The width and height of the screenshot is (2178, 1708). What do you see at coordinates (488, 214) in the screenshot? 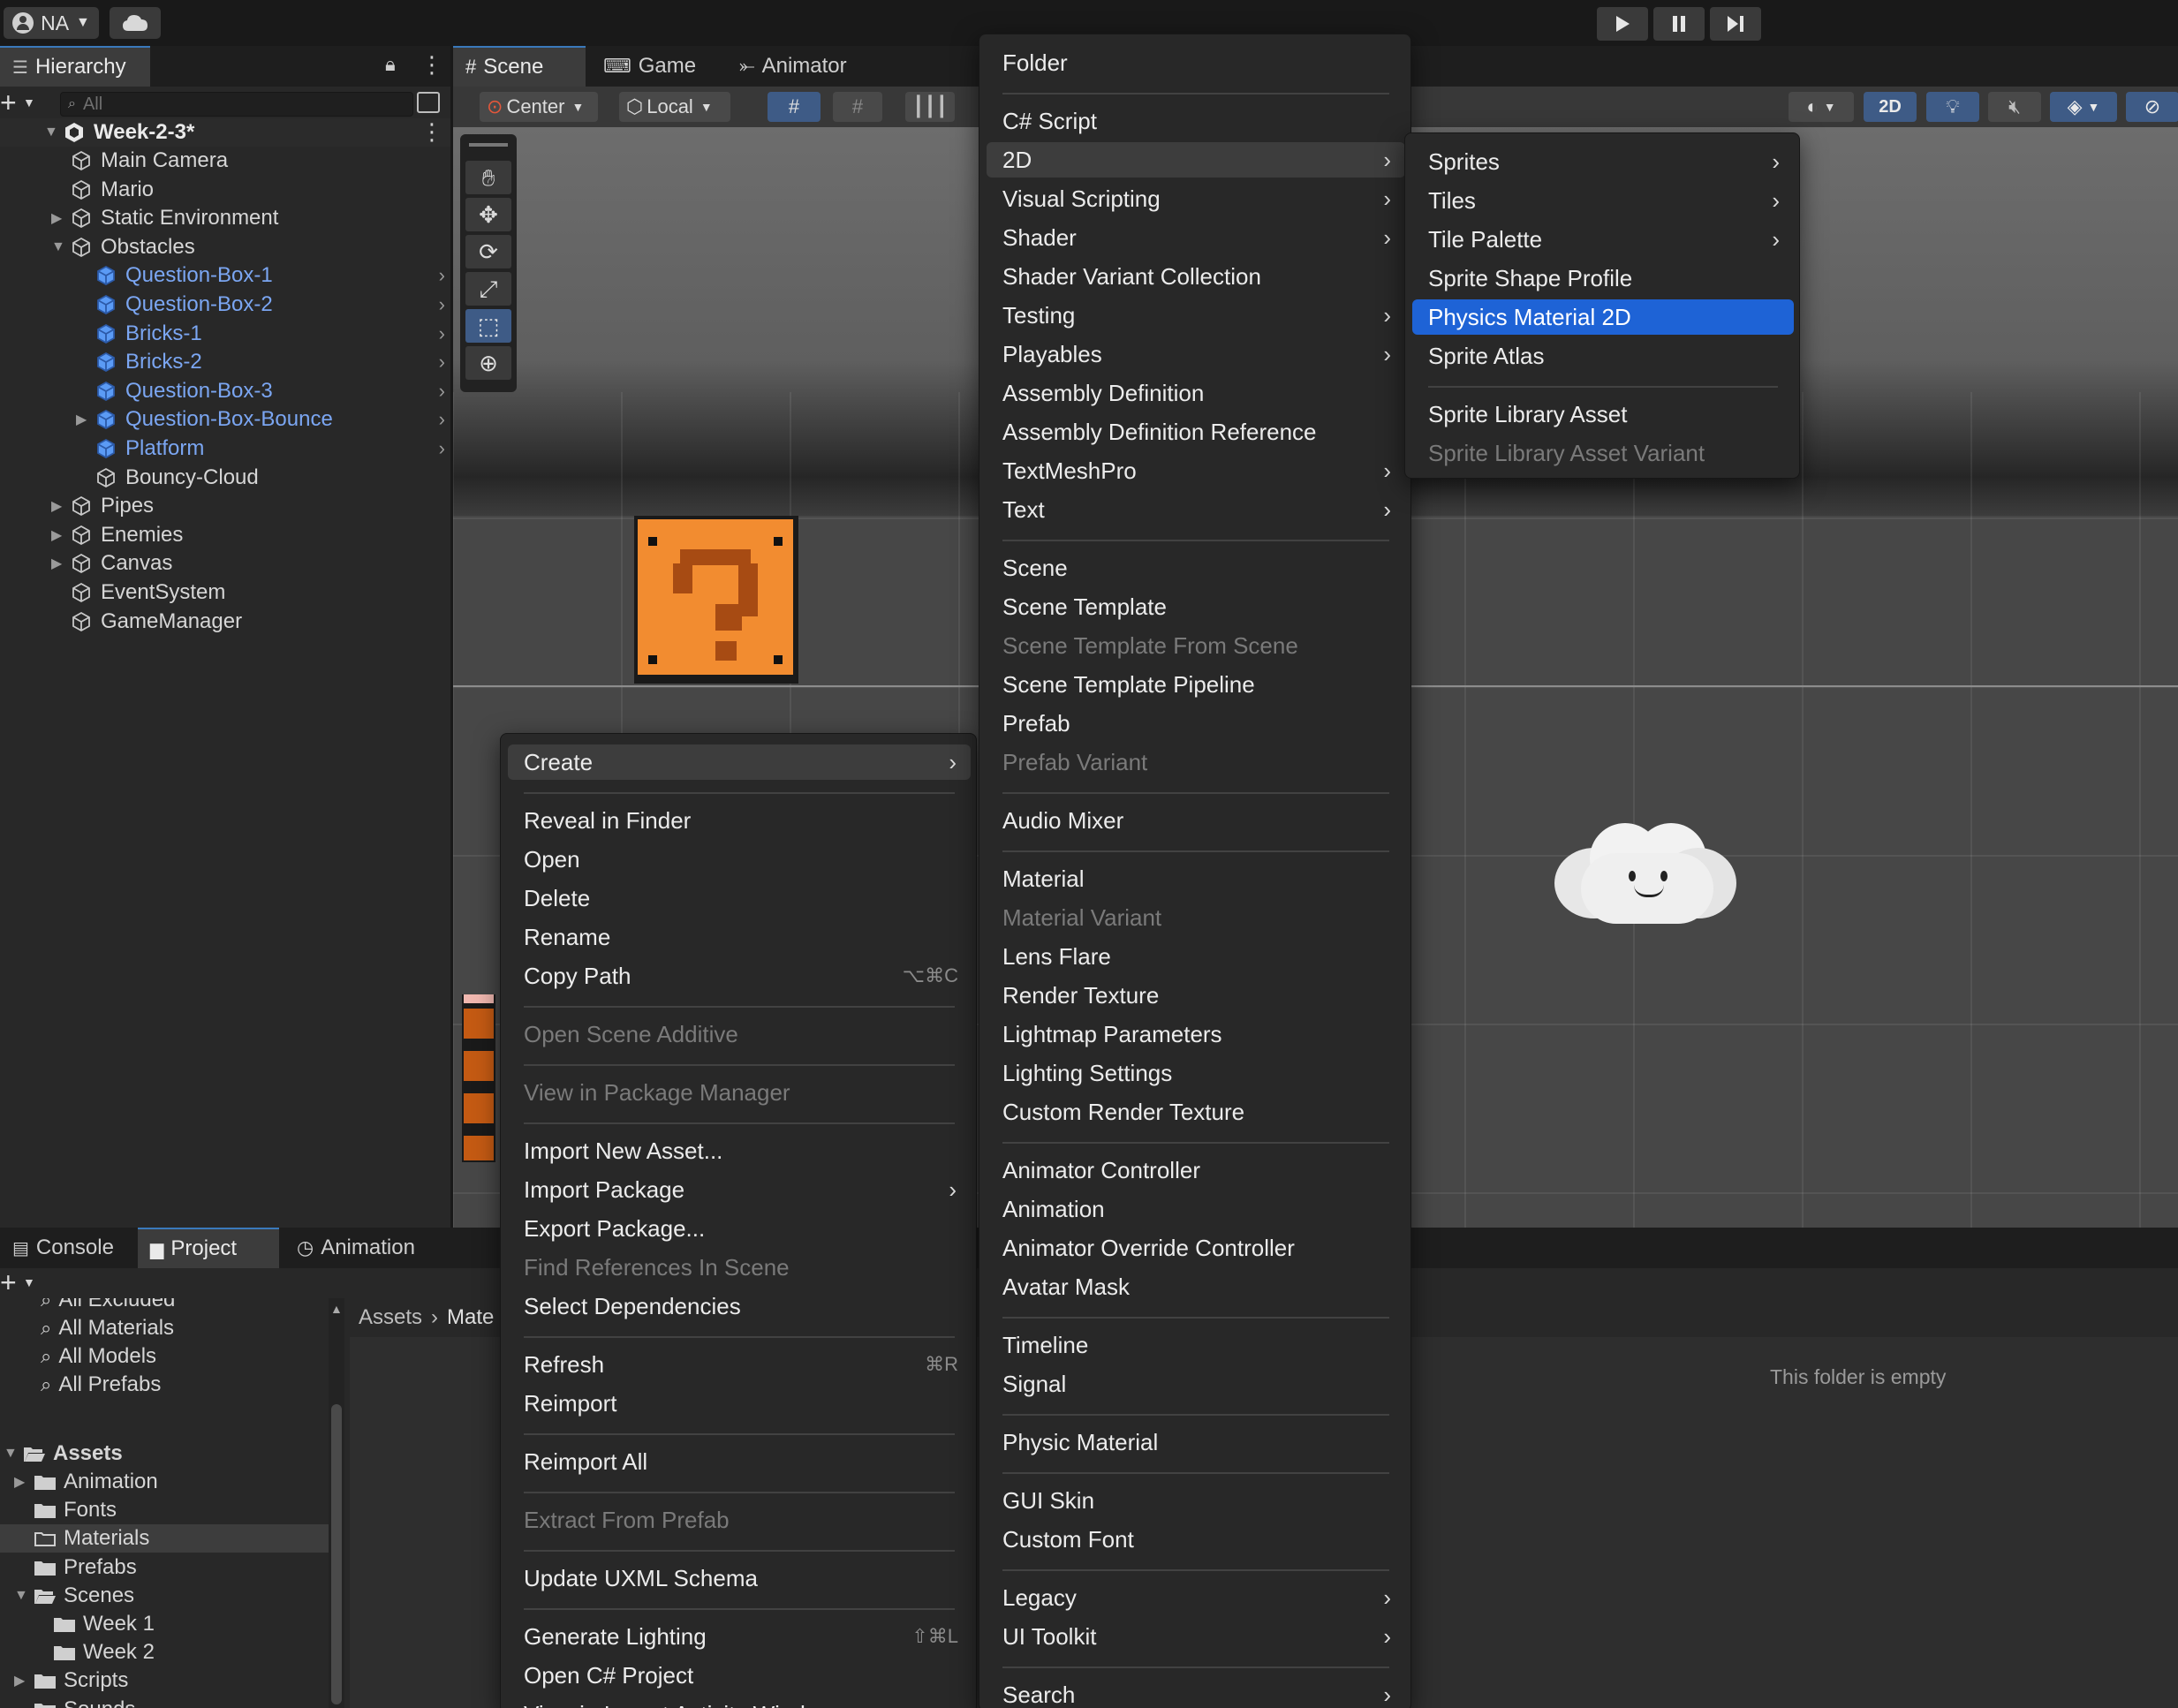
I see `move-tool-button: ✥` at bounding box center [488, 214].